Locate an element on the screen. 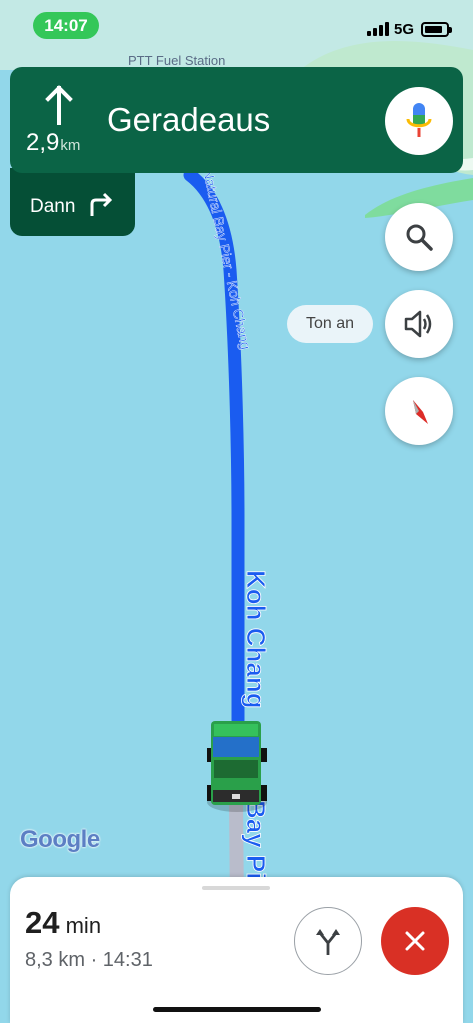  network-label: 5G is located at coordinates (404, 29).